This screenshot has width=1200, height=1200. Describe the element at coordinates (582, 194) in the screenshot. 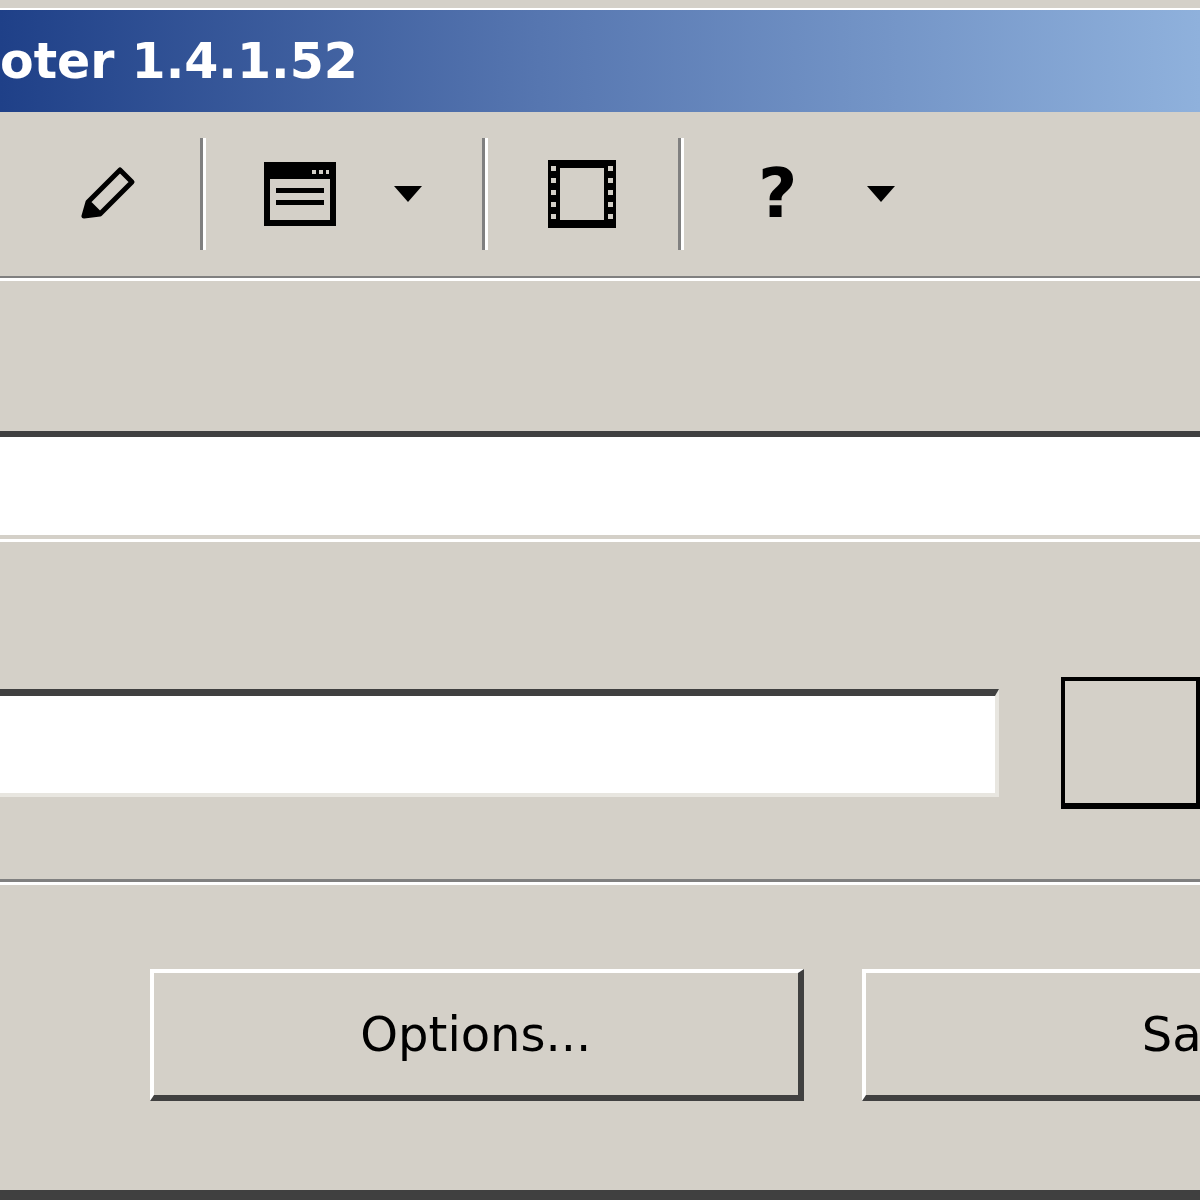

I see `film-icon` at that location.